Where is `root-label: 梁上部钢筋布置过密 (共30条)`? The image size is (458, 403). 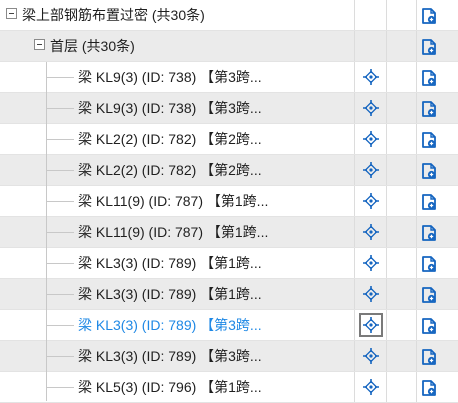 root-label: 梁上部钢筋布置过密 (共30条) is located at coordinates (113, 15).